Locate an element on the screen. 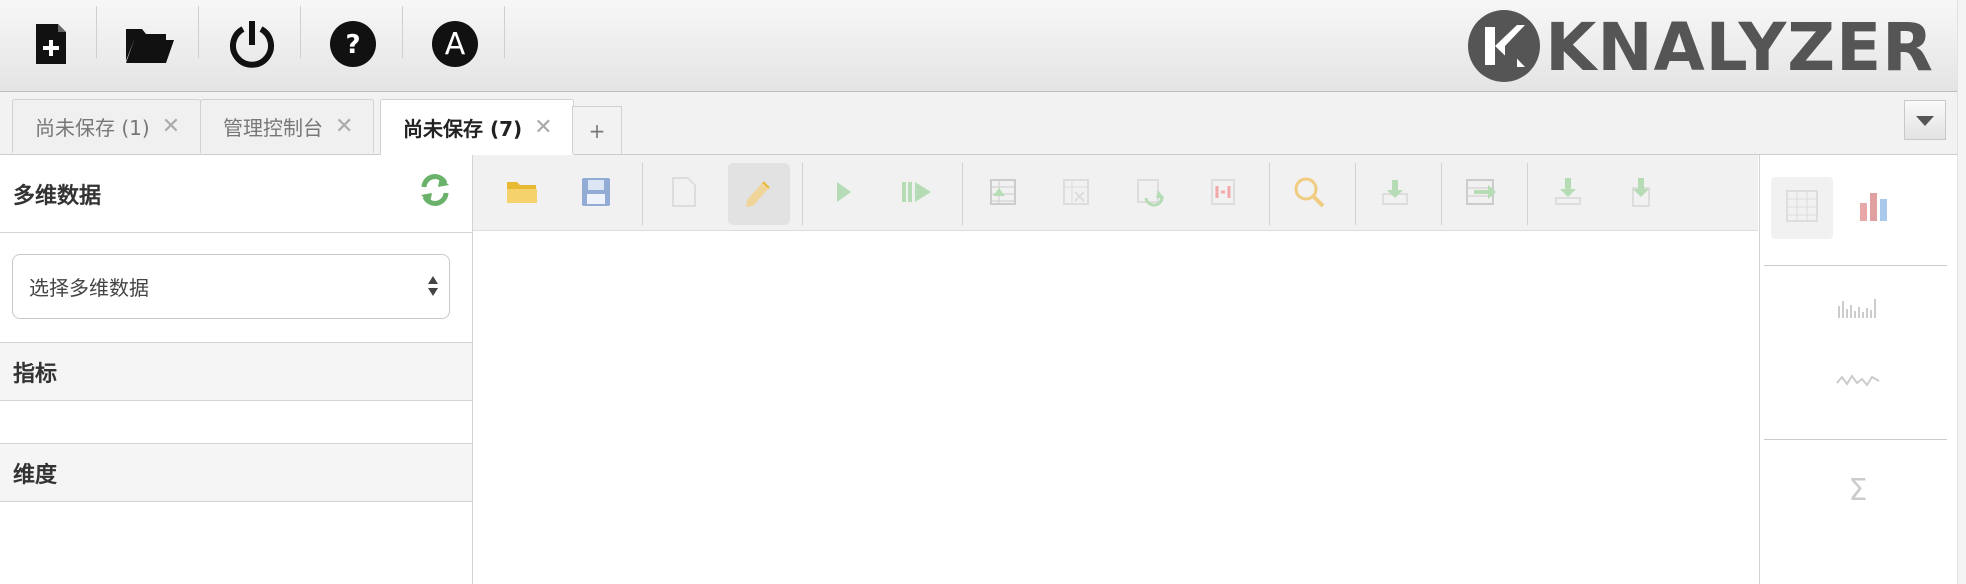 The height and width of the screenshot is (584, 1966). edit-button is located at coordinates (759, 194).